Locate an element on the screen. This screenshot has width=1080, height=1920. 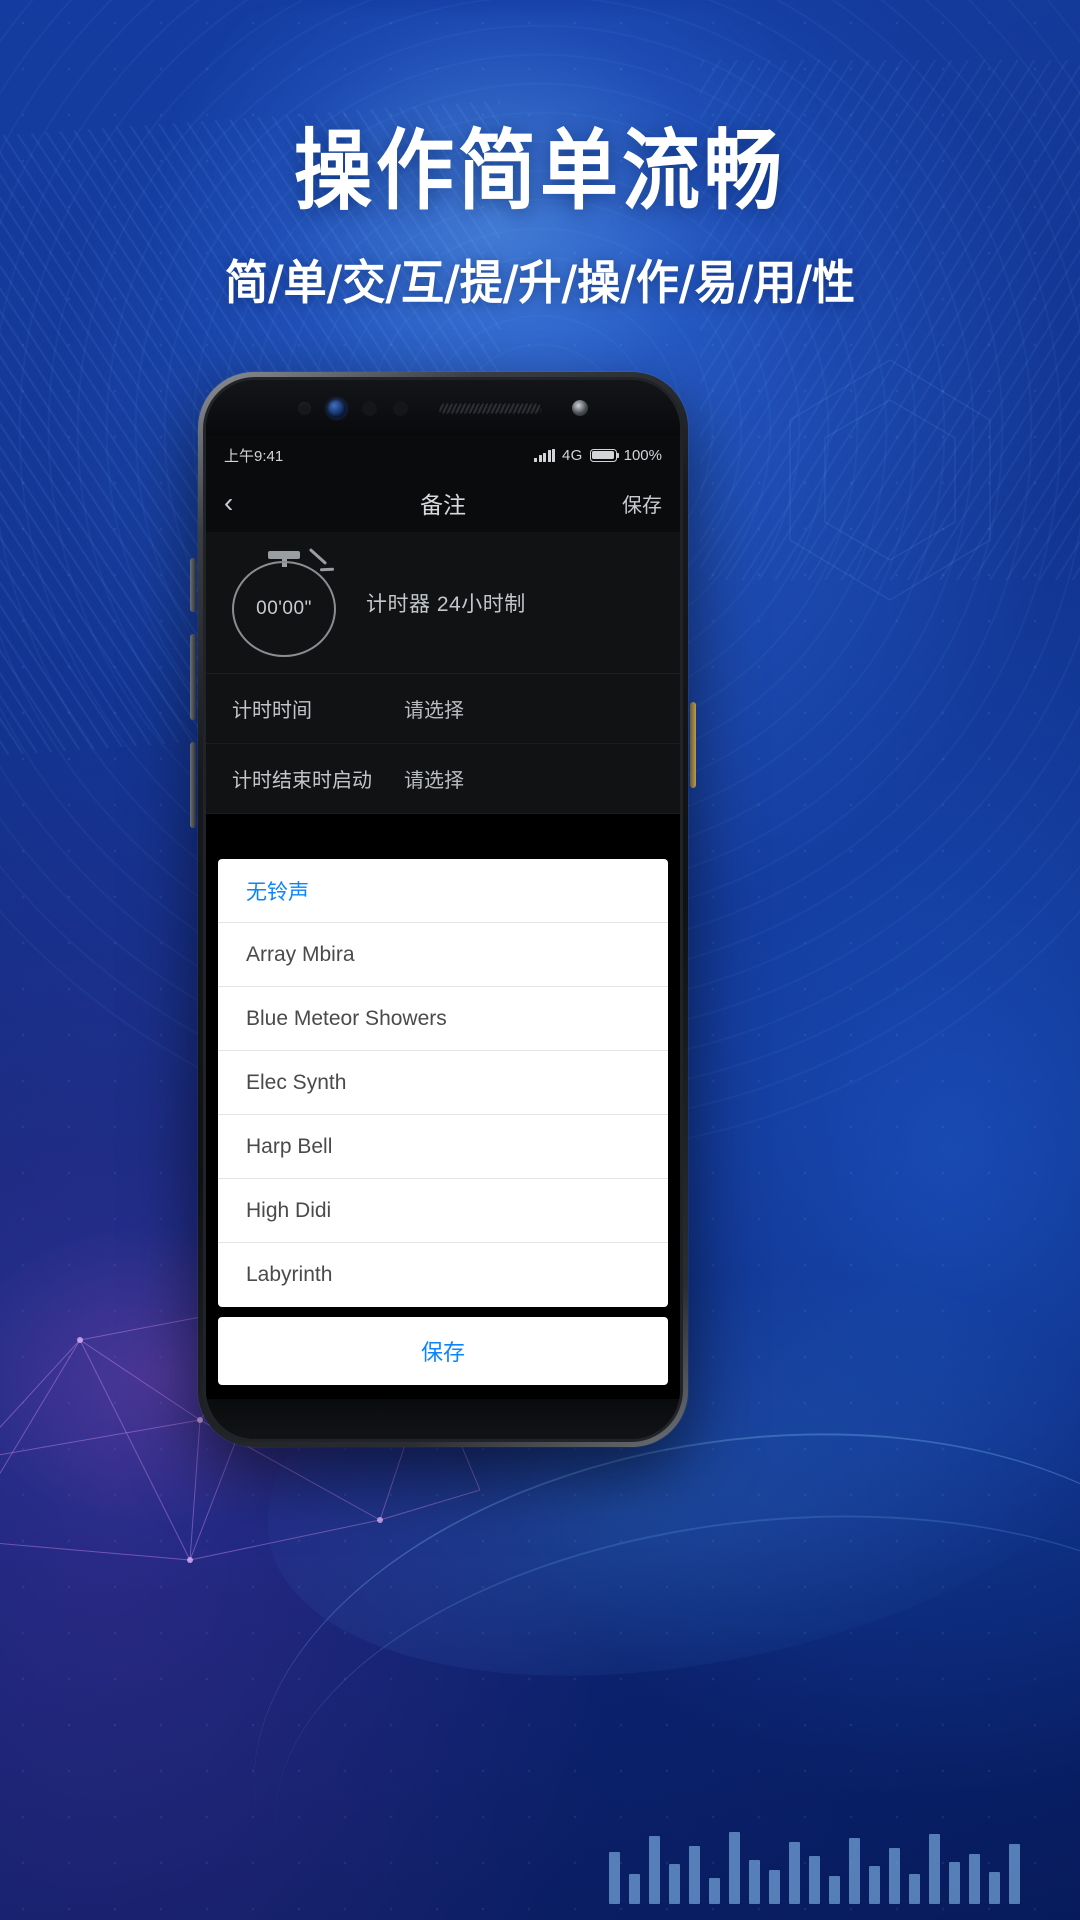
earpiece-speaker-icon is located at coordinates (490, 408).